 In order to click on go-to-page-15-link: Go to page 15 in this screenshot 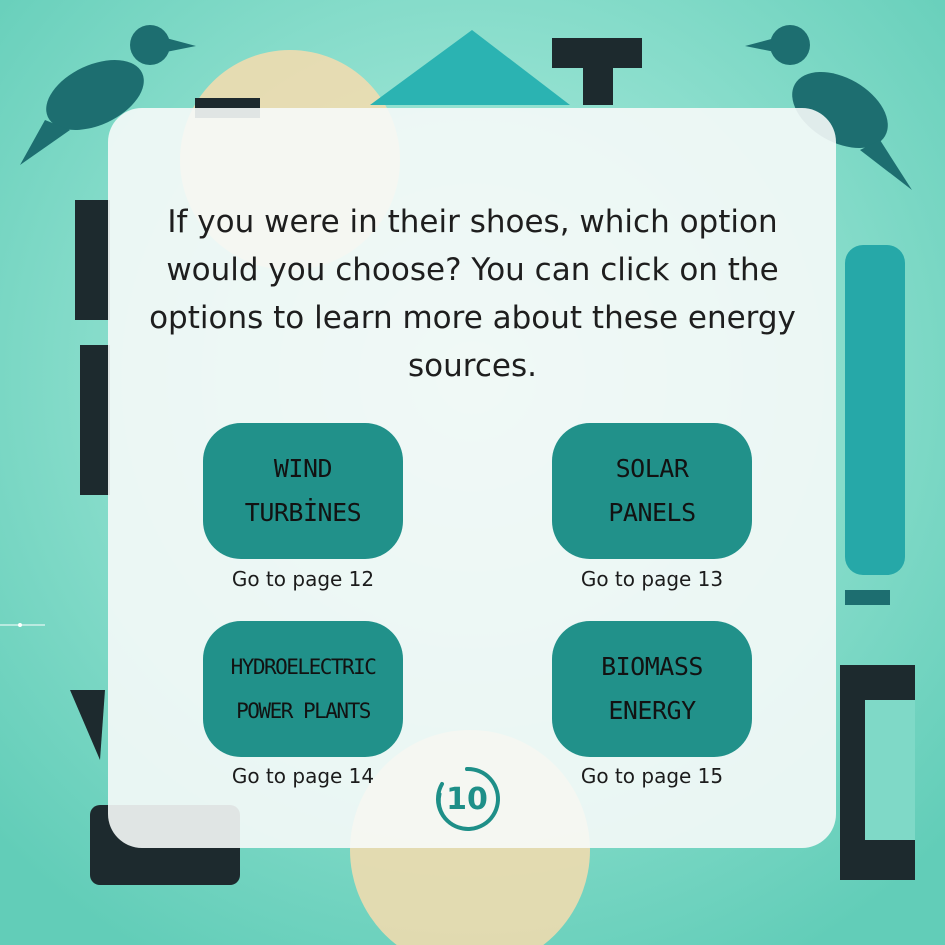, I will do `click(652, 776)`.